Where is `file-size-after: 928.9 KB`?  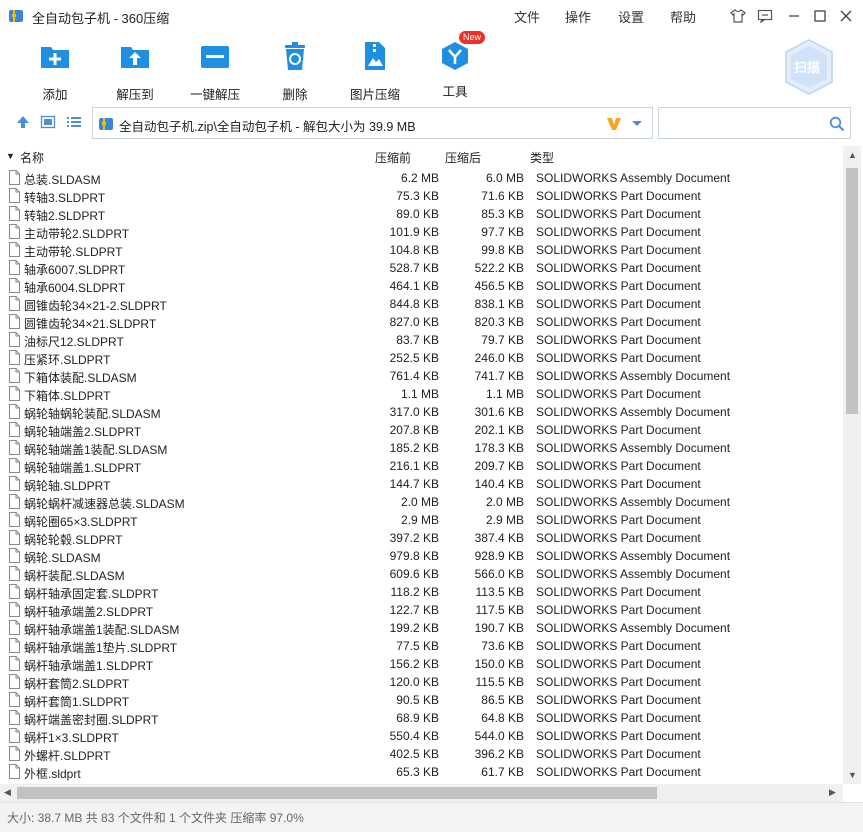
file-size-after: 928.9 KB is located at coordinates (499, 556).